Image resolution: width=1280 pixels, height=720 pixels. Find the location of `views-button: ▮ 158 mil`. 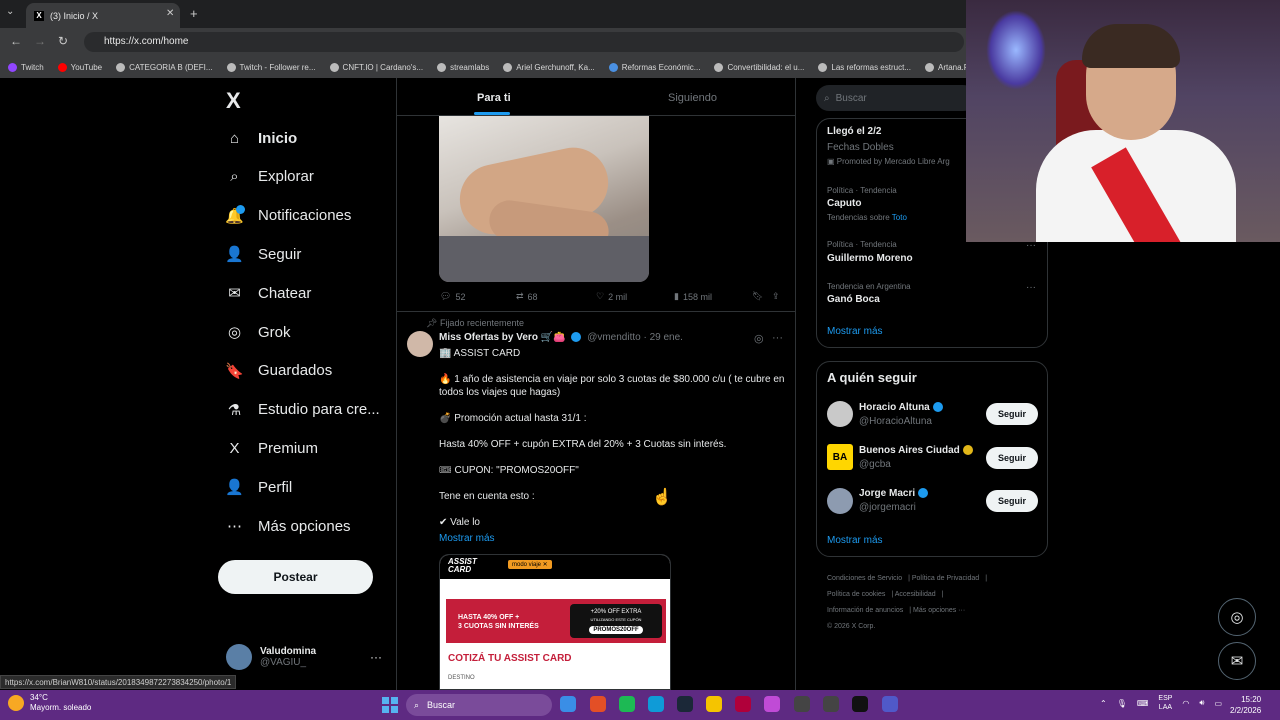

views-button: ▮ 158 mil is located at coordinates (693, 296).